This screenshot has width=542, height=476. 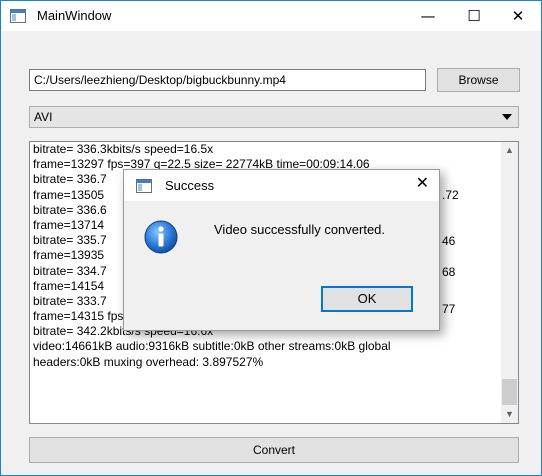 What do you see at coordinates (422, 182) in the screenshot?
I see `dialog-close-button: ✕` at bounding box center [422, 182].